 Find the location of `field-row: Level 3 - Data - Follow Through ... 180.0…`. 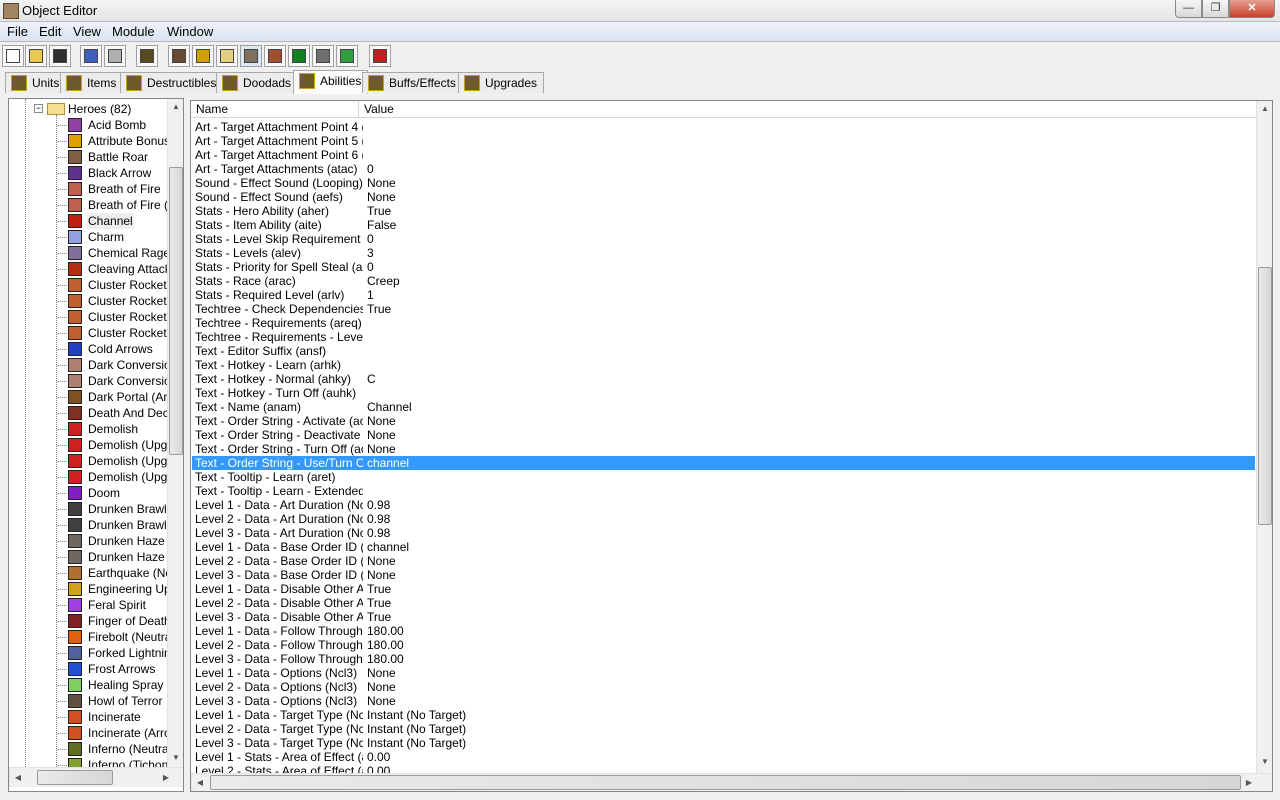

field-row: Level 3 - Data - Follow Through ... 180.0… is located at coordinates (723, 659).